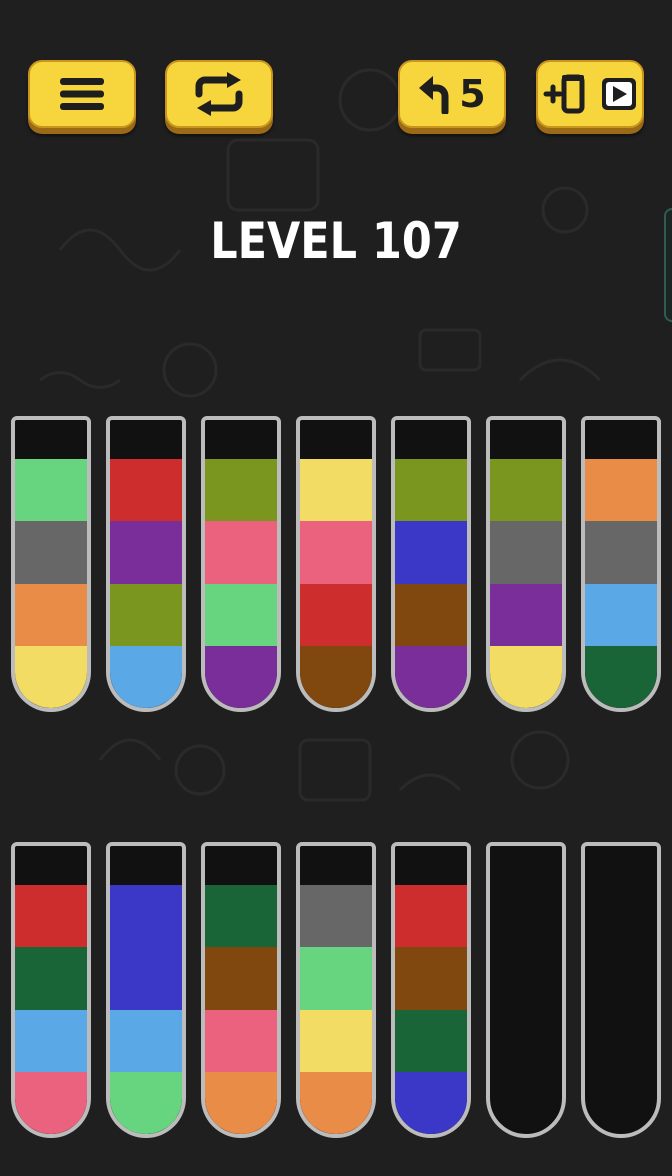  Describe the element at coordinates (452, 94) in the screenshot. I see `undo-button: 5` at that location.